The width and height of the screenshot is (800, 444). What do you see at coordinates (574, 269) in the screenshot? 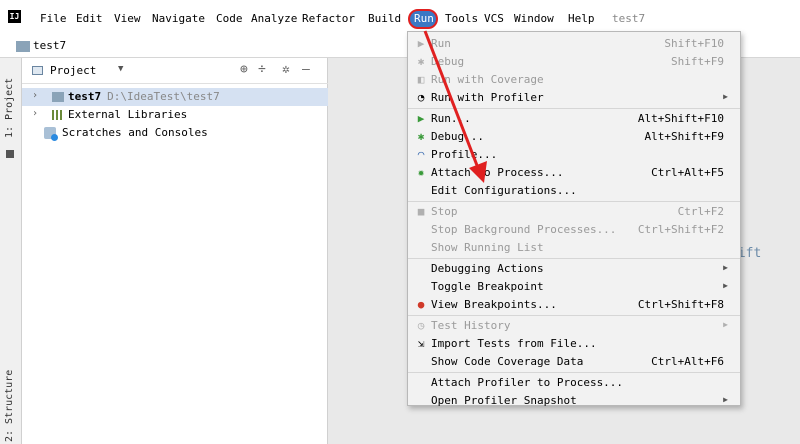
I see `menu-item-debugging-actions: Debugging Actions ▶` at bounding box center [574, 269].